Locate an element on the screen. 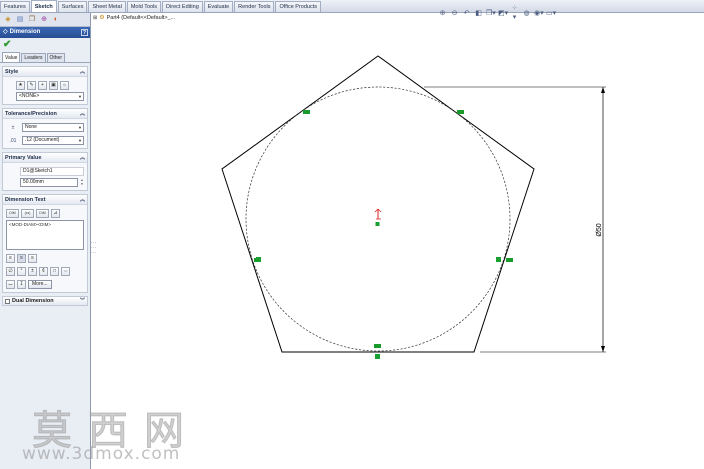 Image resolution: width=704 pixels, height=469 pixels. watermark-url: www.3dmox.com is located at coordinates (101, 454).